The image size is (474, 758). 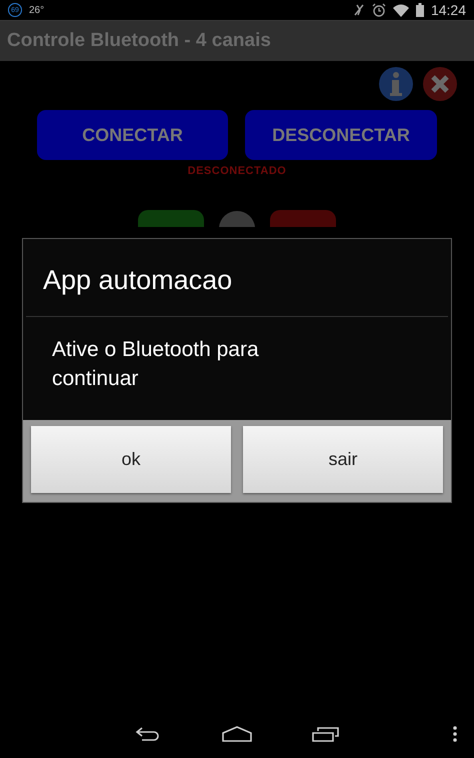 What do you see at coordinates (237, 734) in the screenshot?
I see `home-icon` at bounding box center [237, 734].